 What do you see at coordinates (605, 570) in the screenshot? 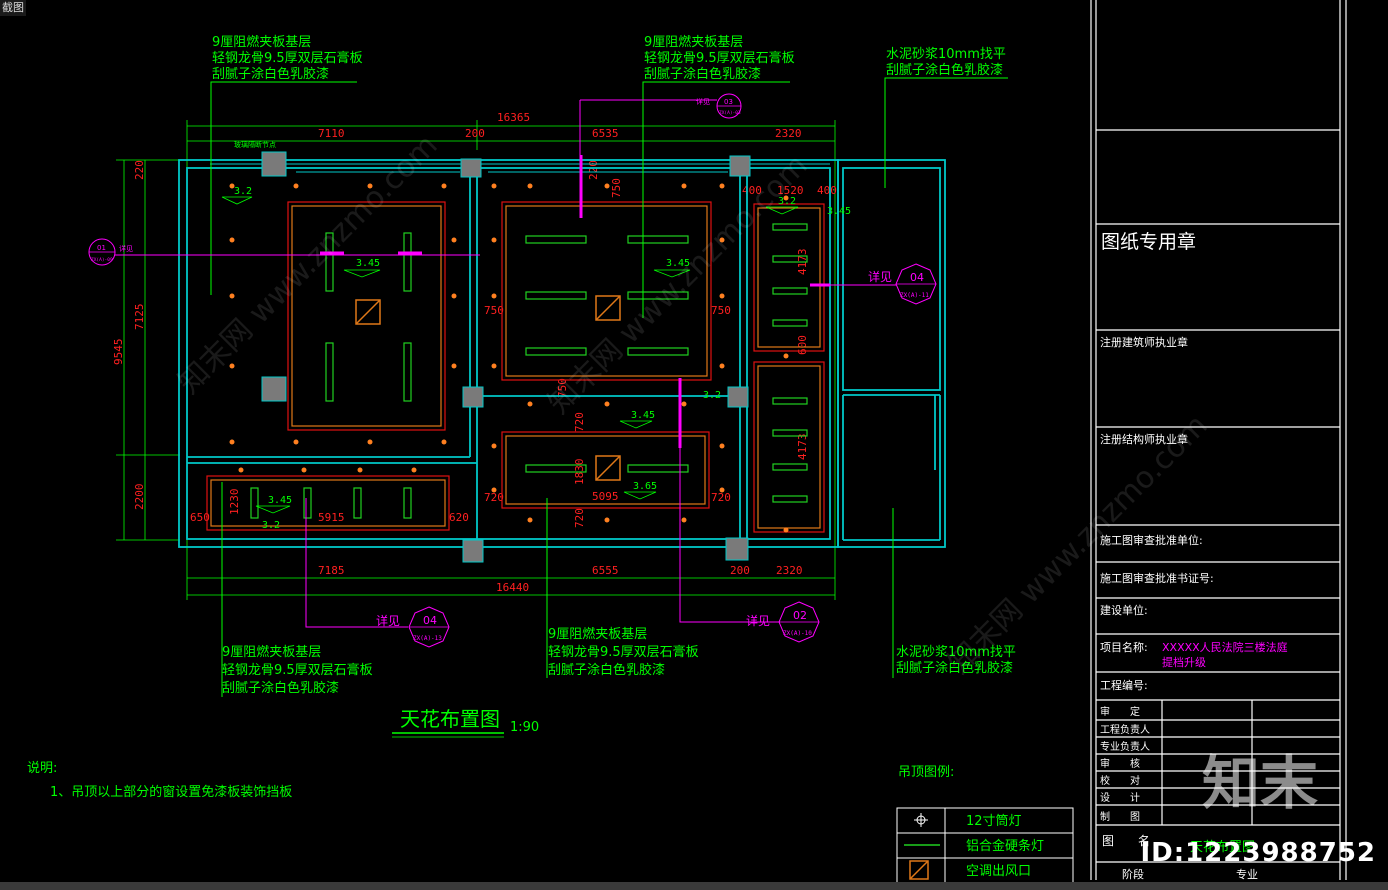
I see `dim-bot-2: 6555` at bounding box center [605, 570].